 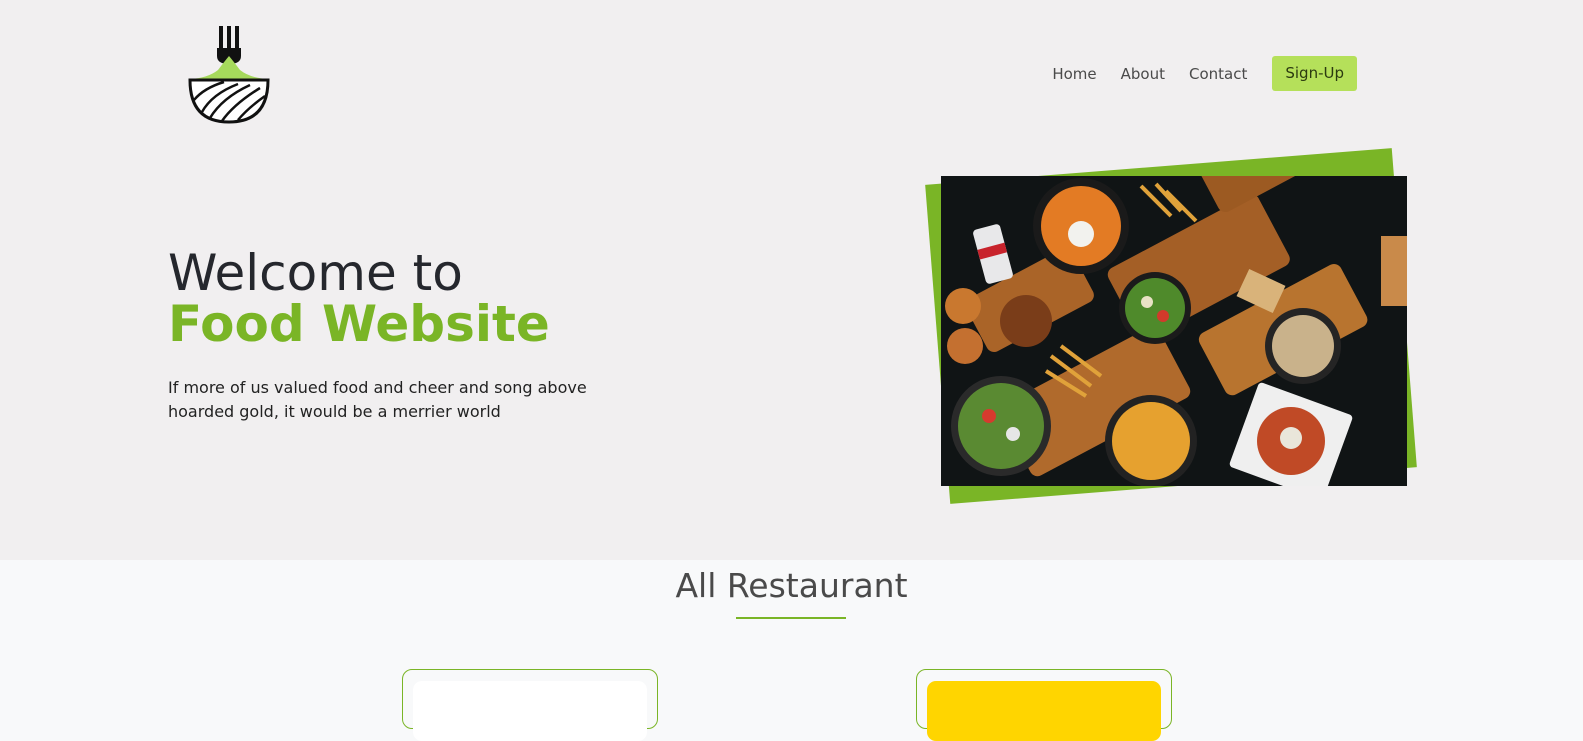 What do you see at coordinates (315, 273) in the screenshot?
I see `hero-title-line1: Welcome to` at bounding box center [315, 273].